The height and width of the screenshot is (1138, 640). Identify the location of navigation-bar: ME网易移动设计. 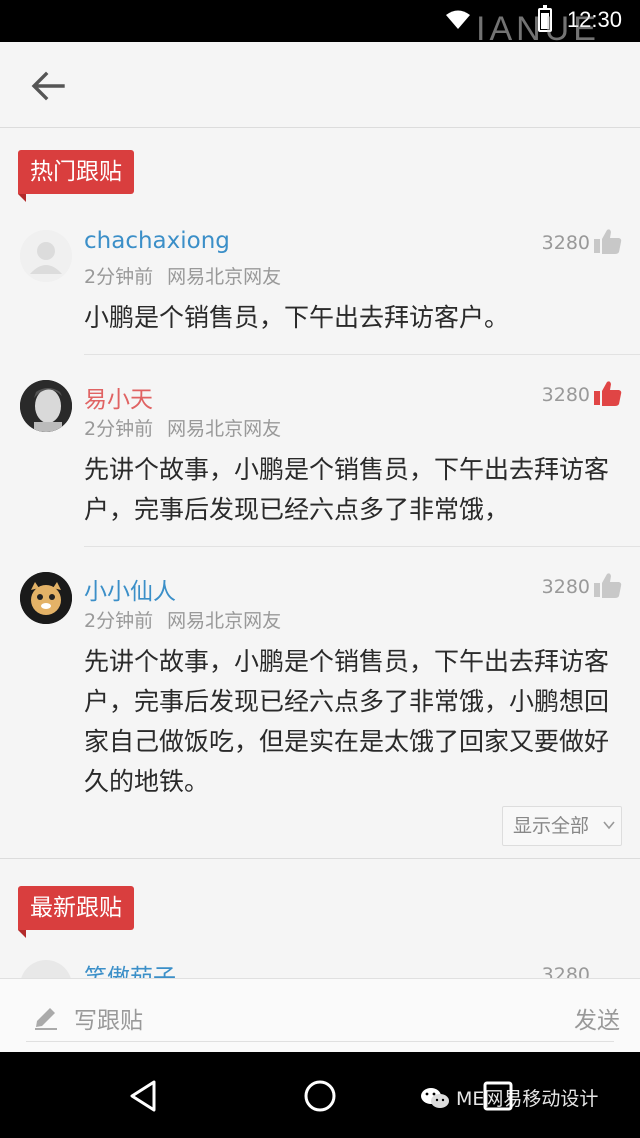
(320, 1095).